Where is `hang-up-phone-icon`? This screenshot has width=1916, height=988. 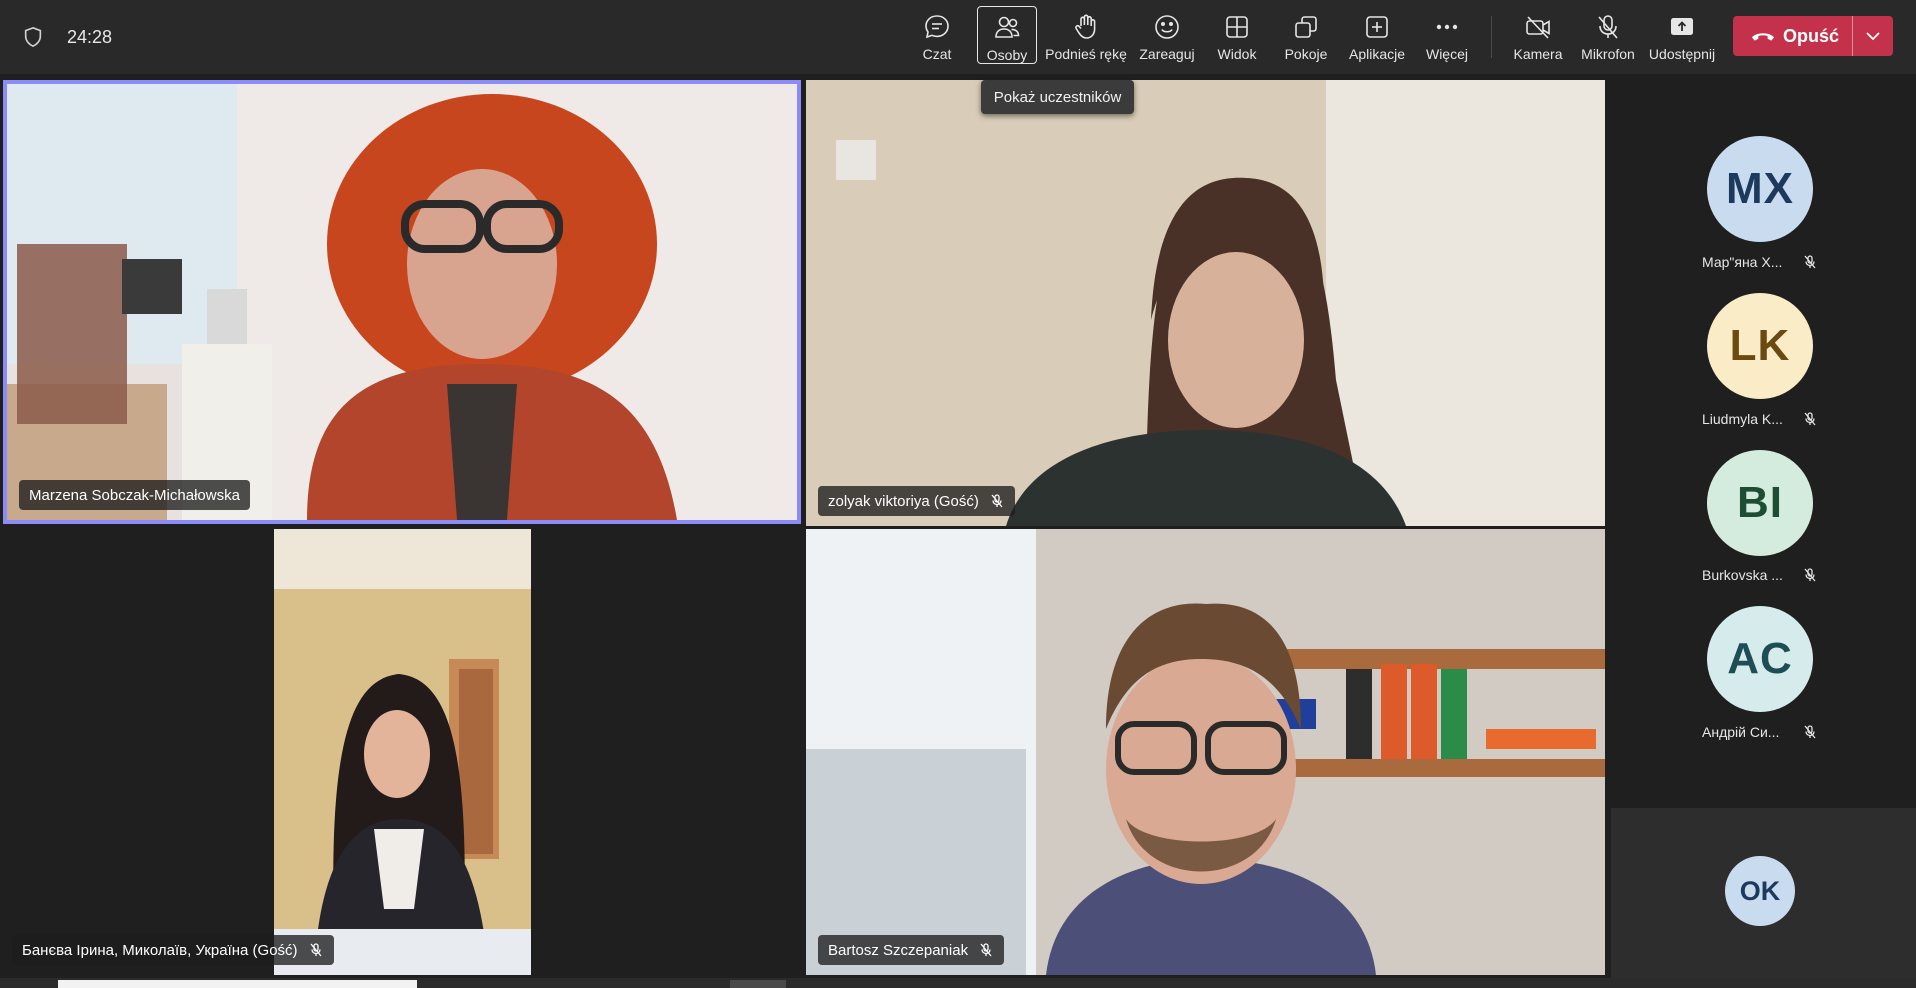 hang-up-phone-icon is located at coordinates (1763, 36).